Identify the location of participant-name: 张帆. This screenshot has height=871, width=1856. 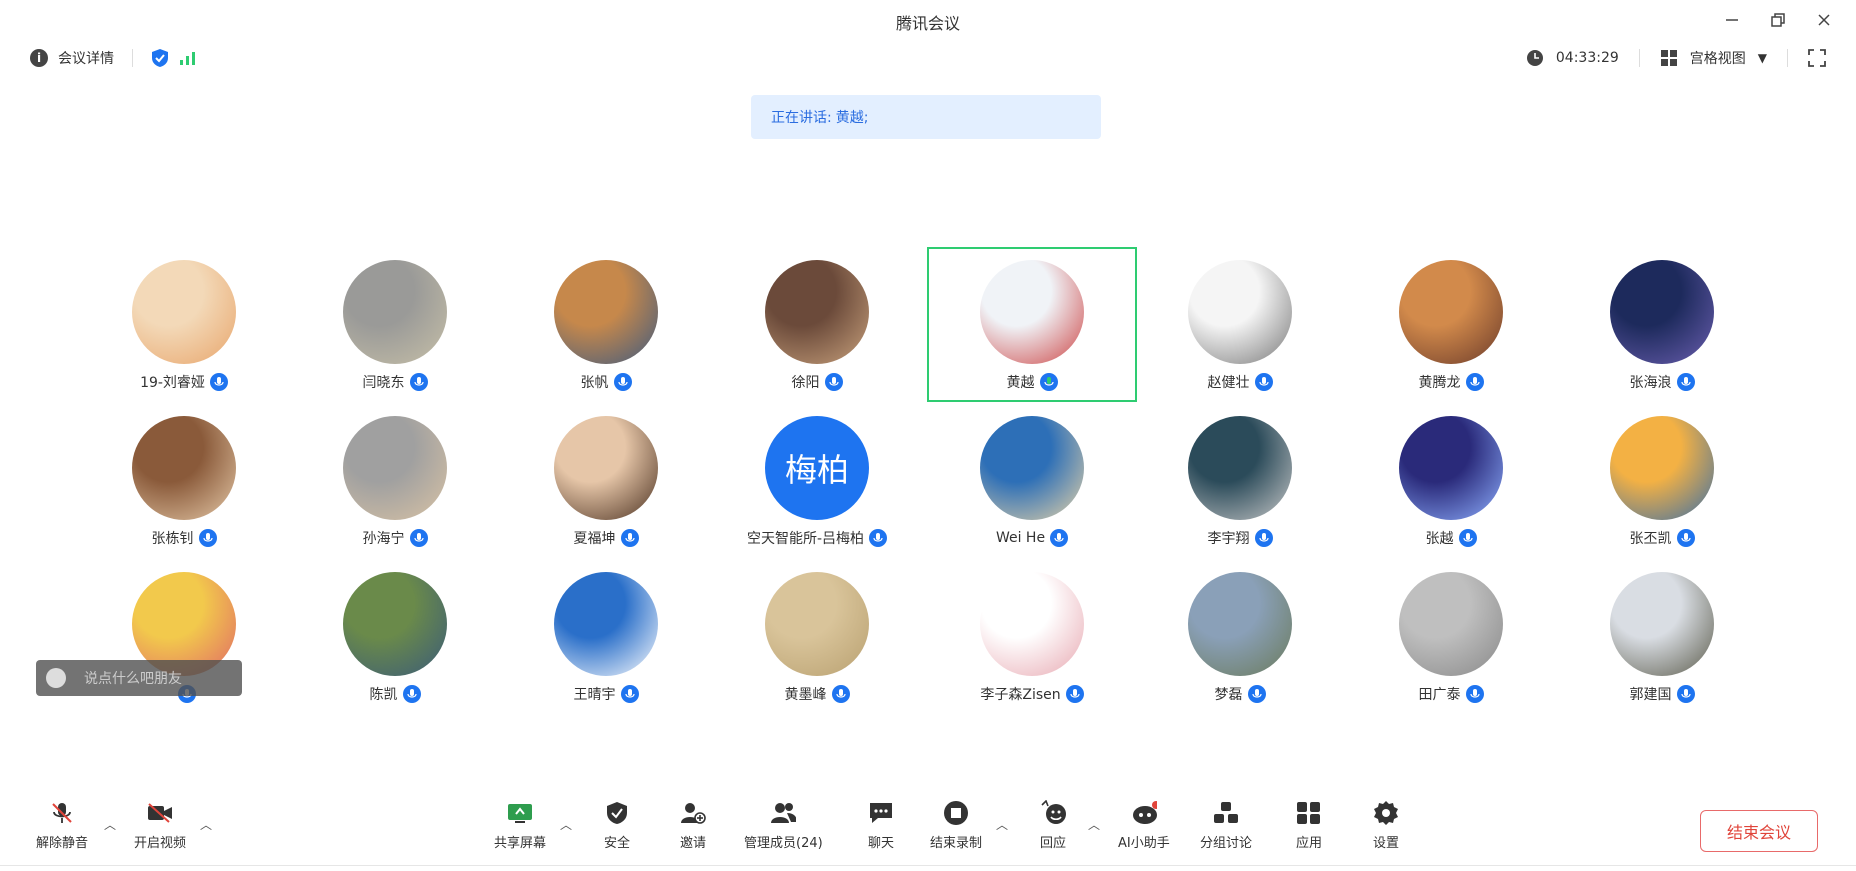
(594, 383).